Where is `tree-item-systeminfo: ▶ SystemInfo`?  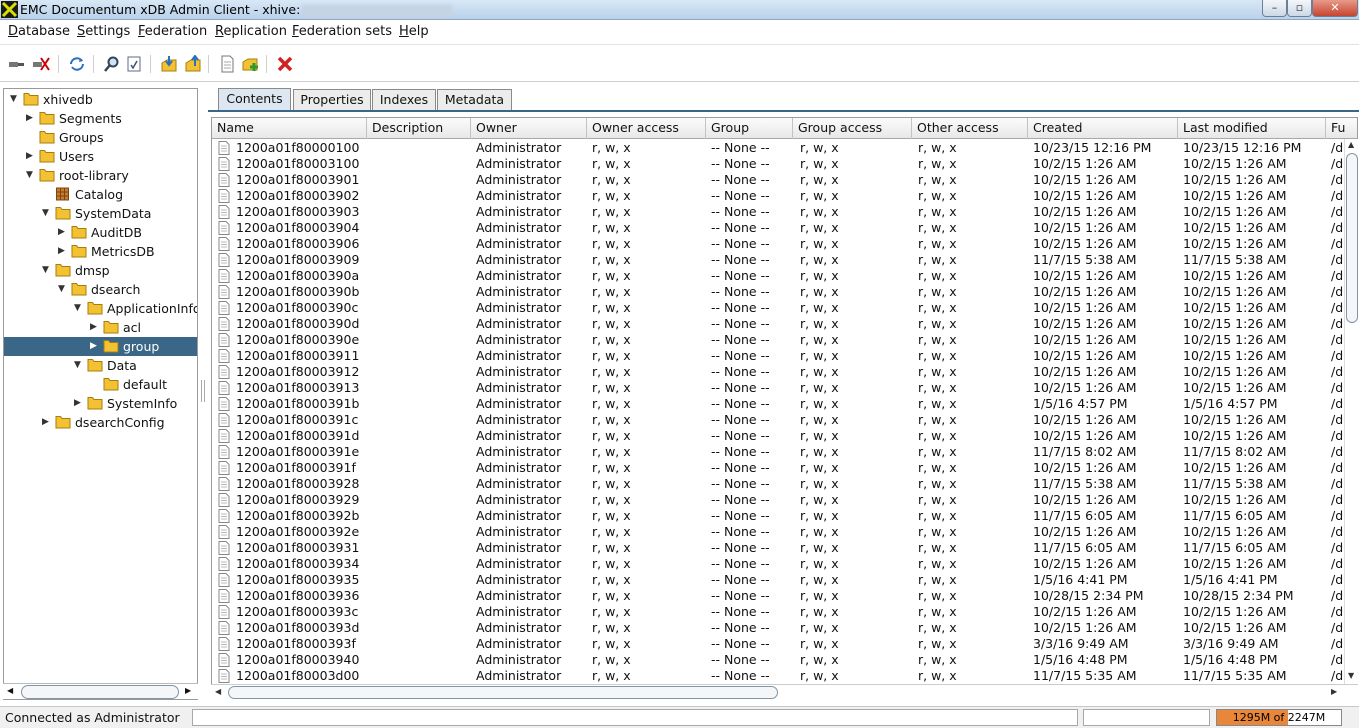 tree-item-systeminfo: ▶ SystemInfo is located at coordinates (100, 403).